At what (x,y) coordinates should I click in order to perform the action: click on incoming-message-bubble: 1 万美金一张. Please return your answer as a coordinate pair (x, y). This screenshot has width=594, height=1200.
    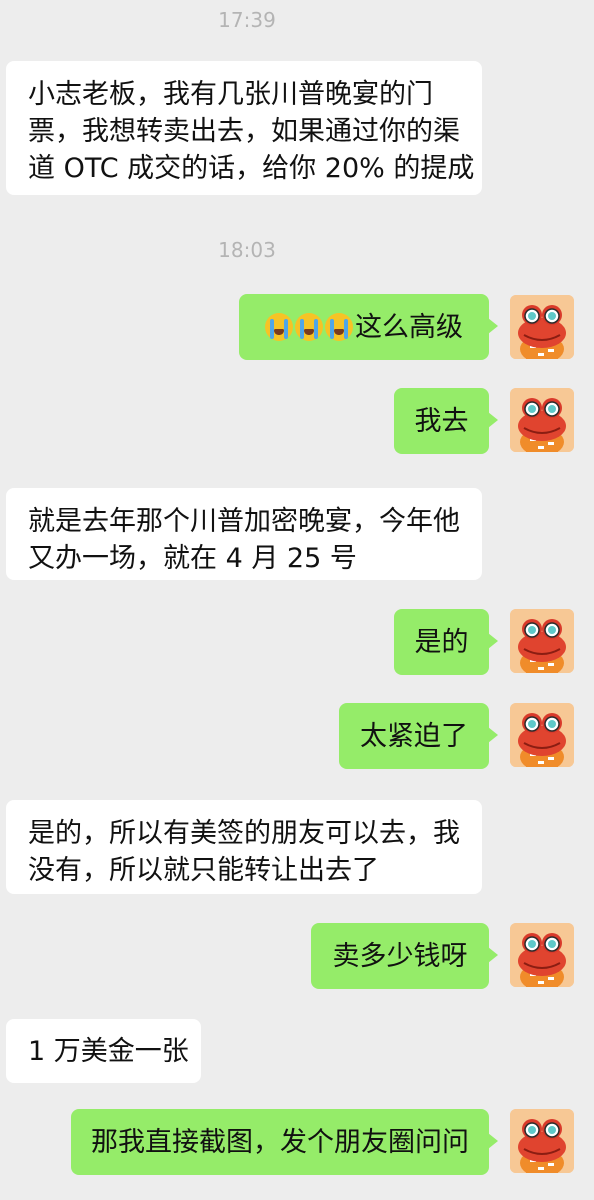
    Looking at the image, I should click on (103, 1051).